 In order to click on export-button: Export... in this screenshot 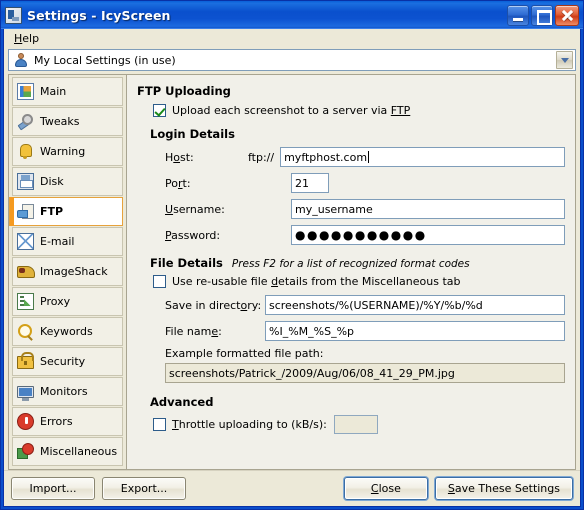, I will do `click(144, 488)`.